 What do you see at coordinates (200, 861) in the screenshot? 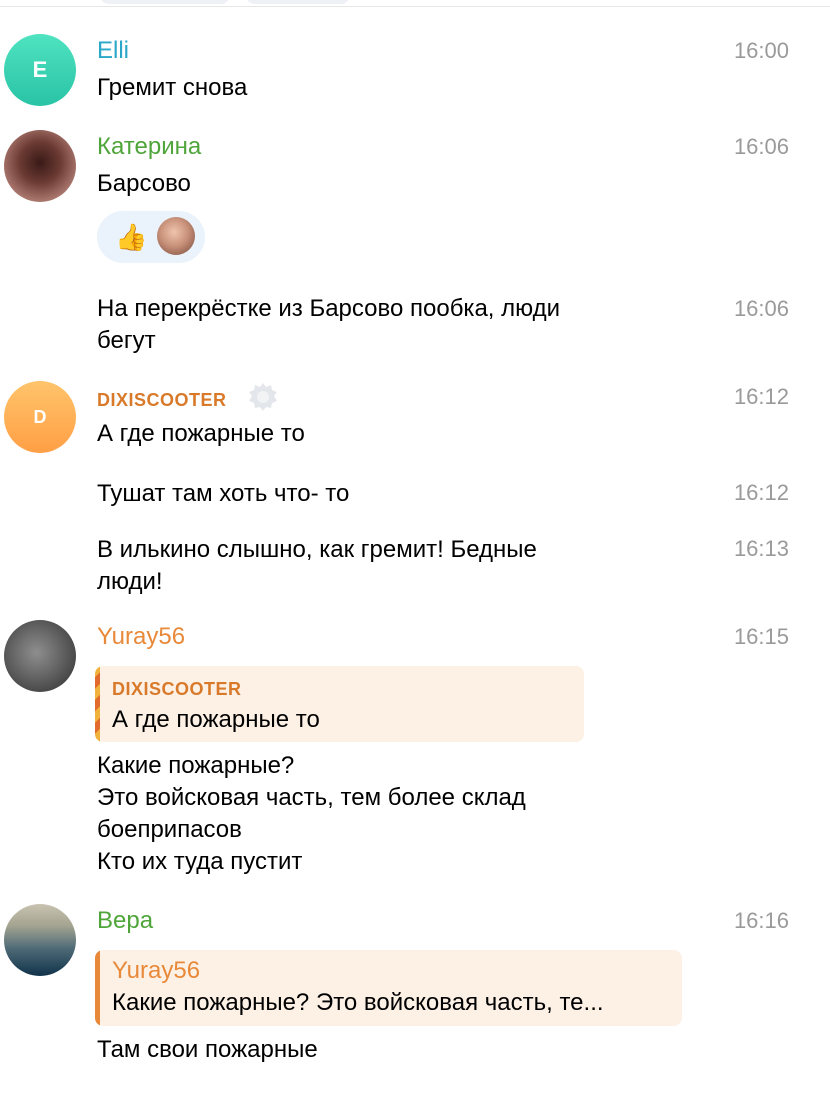
I see `message-text-line: Кто их туда пустит` at bounding box center [200, 861].